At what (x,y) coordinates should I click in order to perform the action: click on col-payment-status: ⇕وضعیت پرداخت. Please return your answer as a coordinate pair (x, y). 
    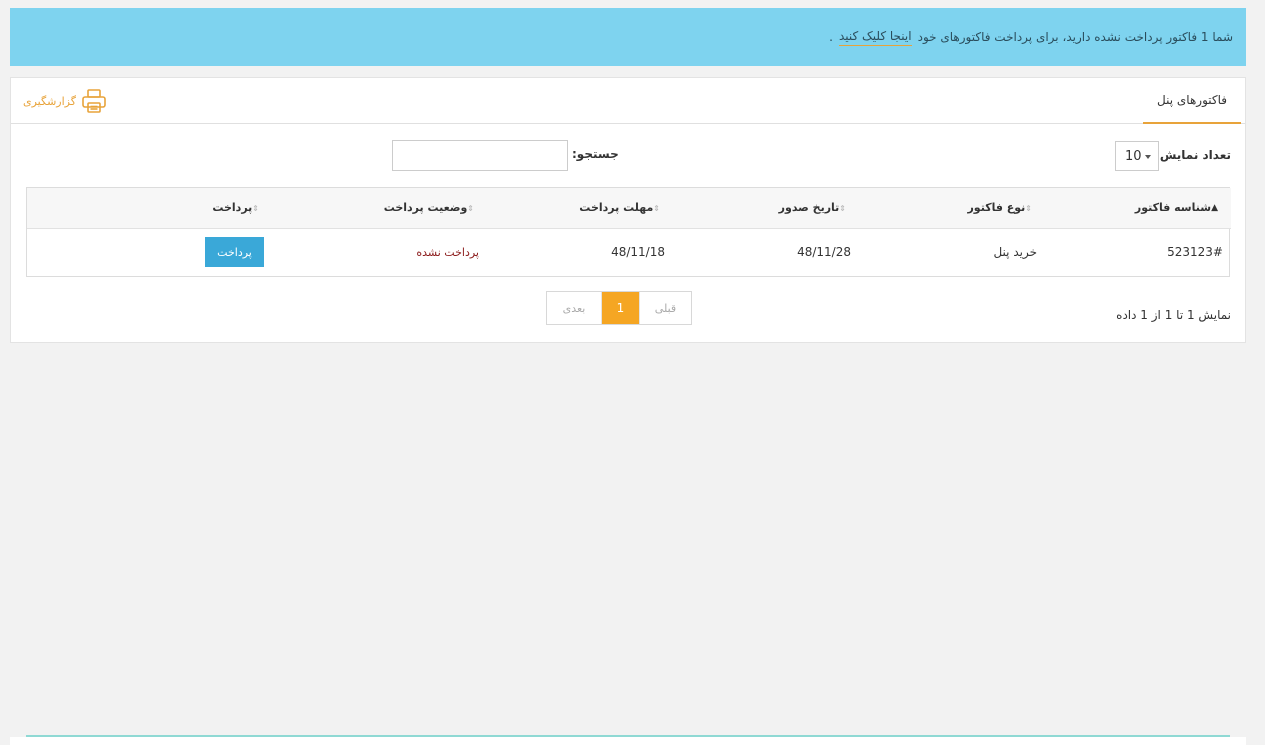
    Looking at the image, I should click on (379, 208).